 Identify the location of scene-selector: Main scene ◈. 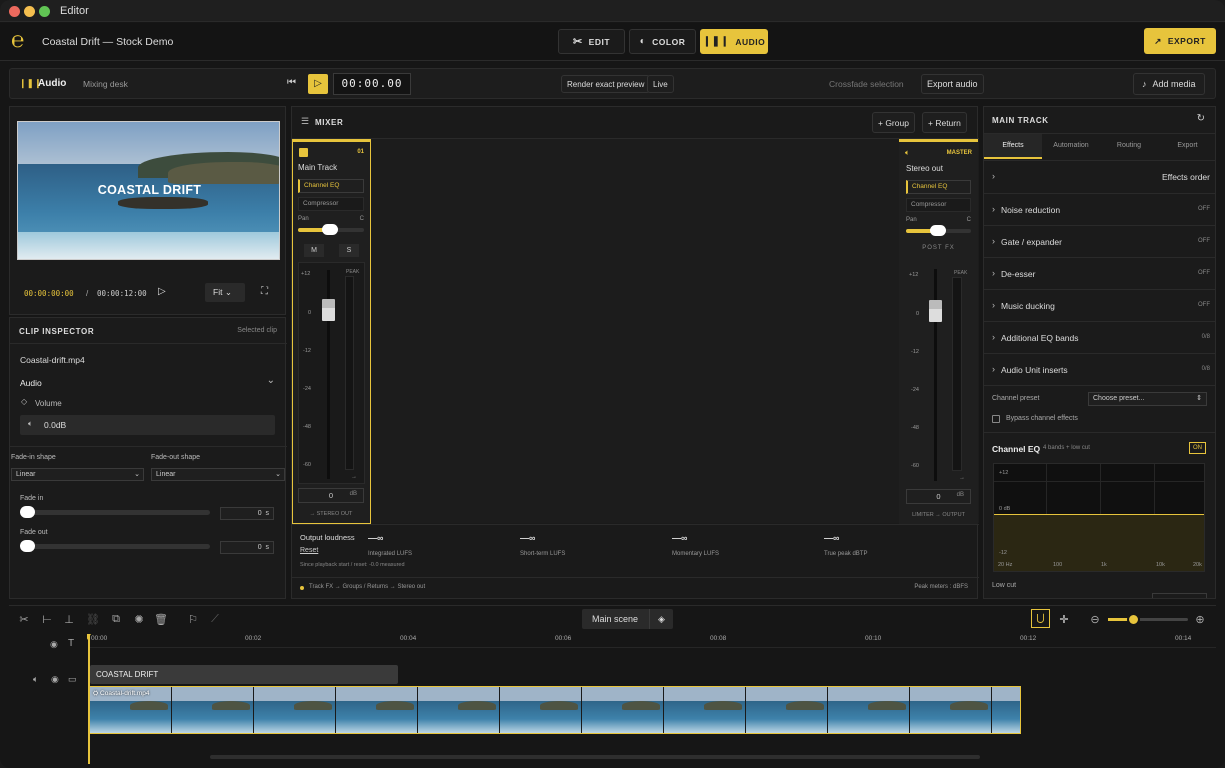
(627, 619).